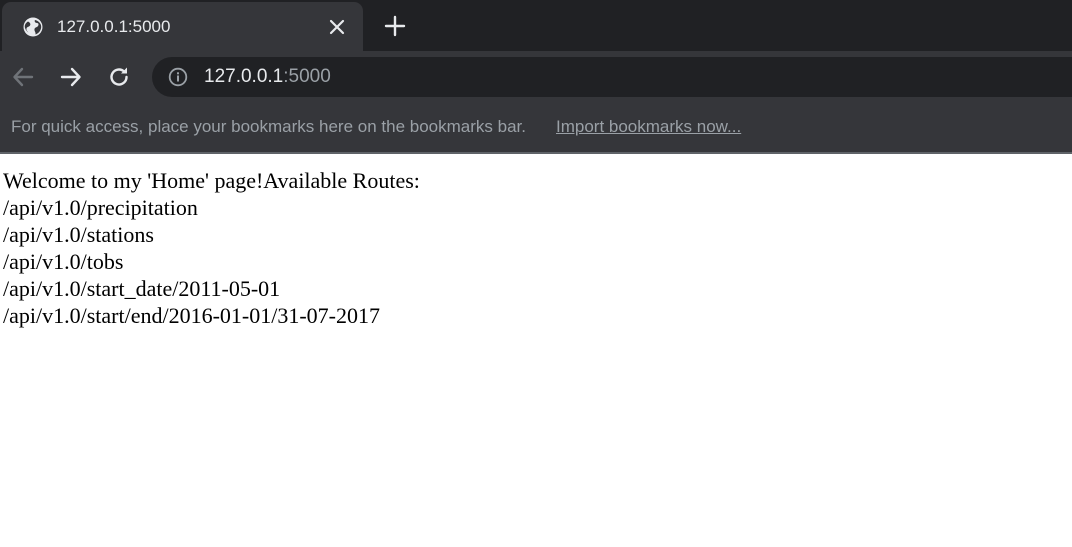 The image size is (1072, 547). Describe the element at coordinates (182, 26) in the screenshot. I see `browser-tab: 127.0.0.1:5000` at that location.